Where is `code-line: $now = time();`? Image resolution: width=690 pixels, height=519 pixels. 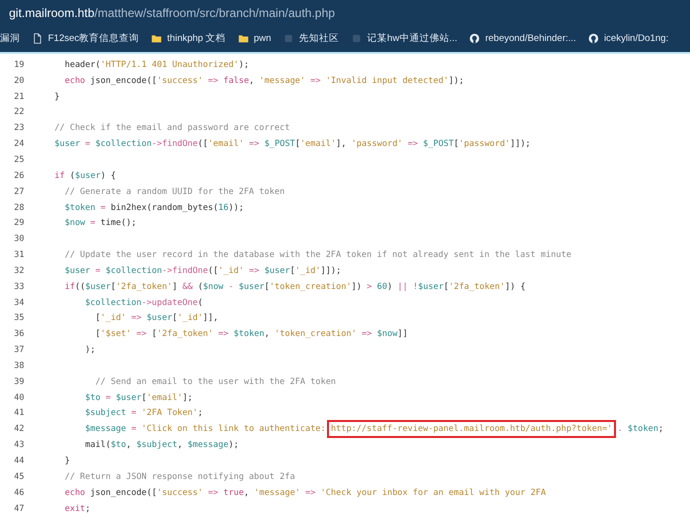 code-line: $now = time(); is located at coordinates (100, 223).